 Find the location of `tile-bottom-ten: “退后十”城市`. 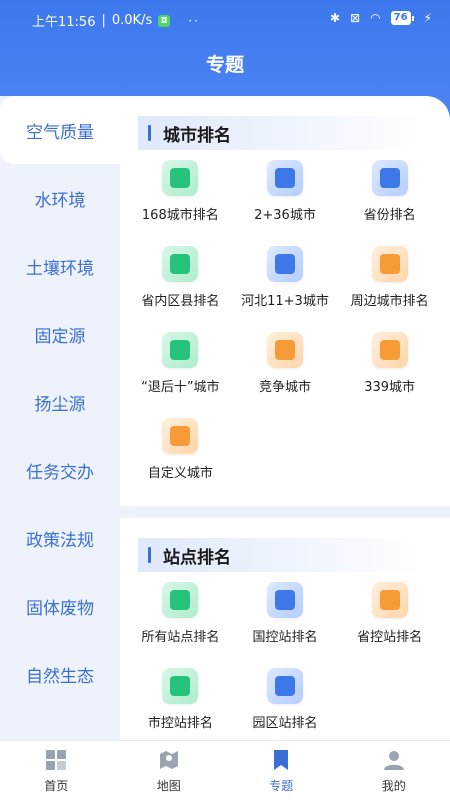

tile-bottom-ten: “退后十”城市 is located at coordinates (180, 371).